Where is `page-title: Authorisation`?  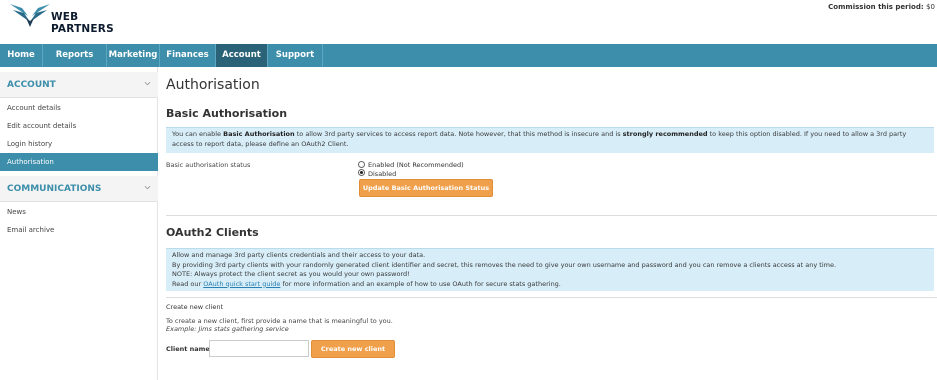 page-title: Authorisation is located at coordinates (213, 85).